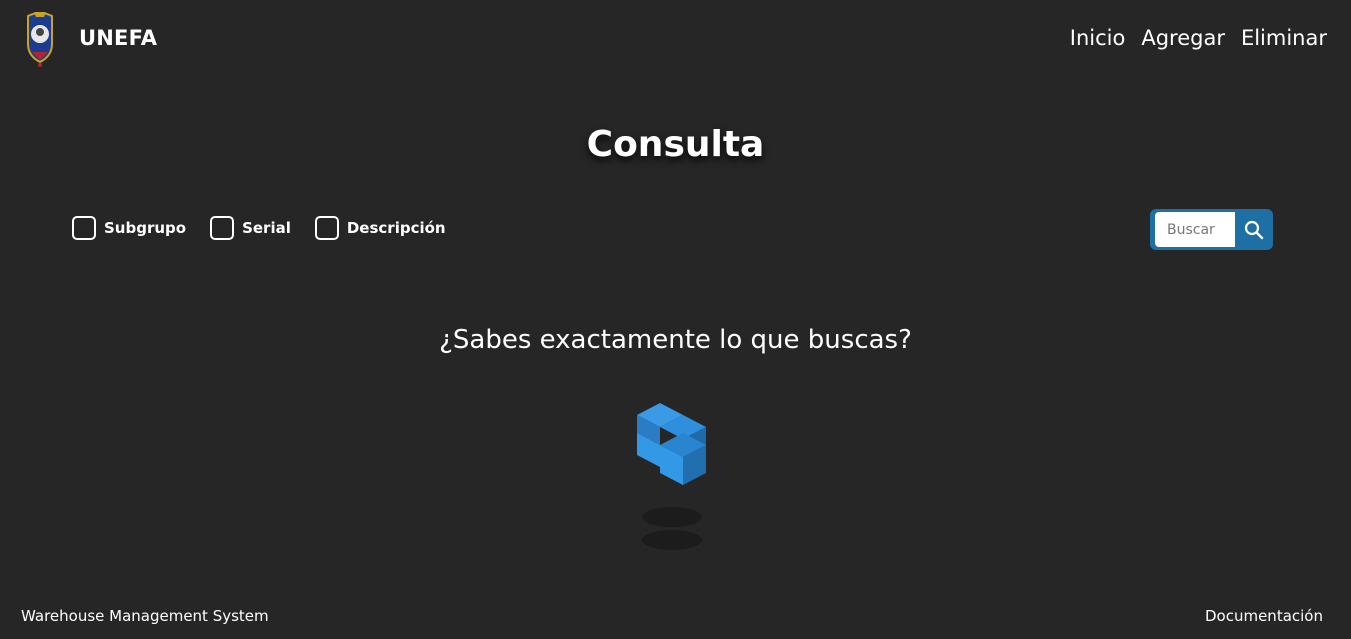 The height and width of the screenshot is (639, 1351). Describe the element at coordinates (671, 476) in the screenshot. I see `cube-loader-icon` at that location.